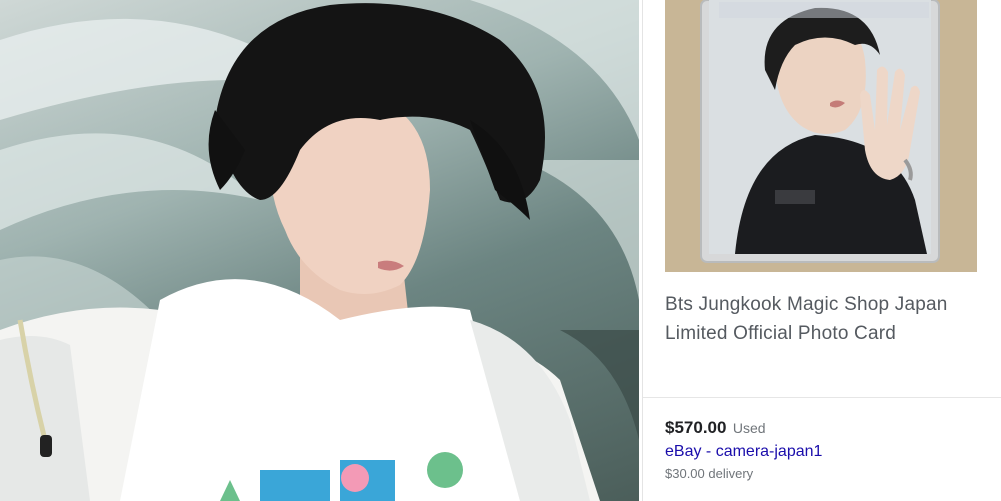 The height and width of the screenshot is (501, 1001). Describe the element at coordinates (822, 397) in the screenshot. I see `card-divider` at that location.